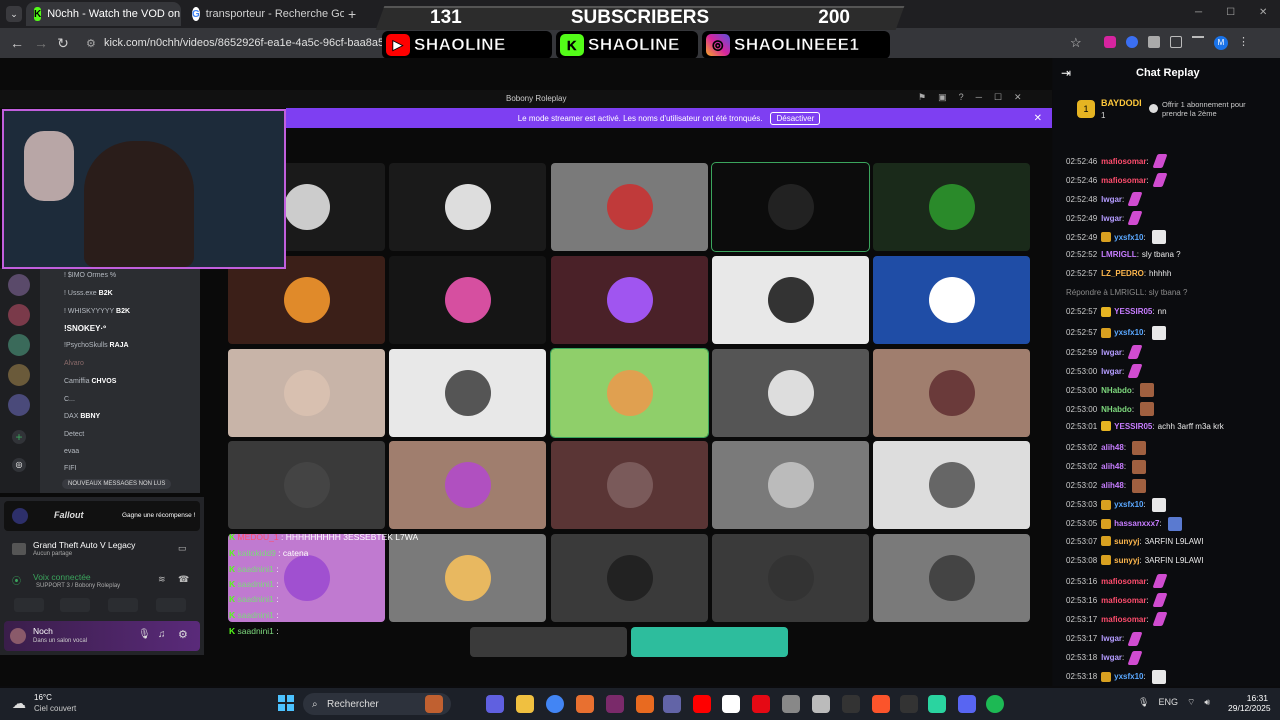 The height and width of the screenshot is (720, 1280). Describe the element at coordinates (91, 43) in the screenshot. I see `site-info-icon: ⚙` at that location.